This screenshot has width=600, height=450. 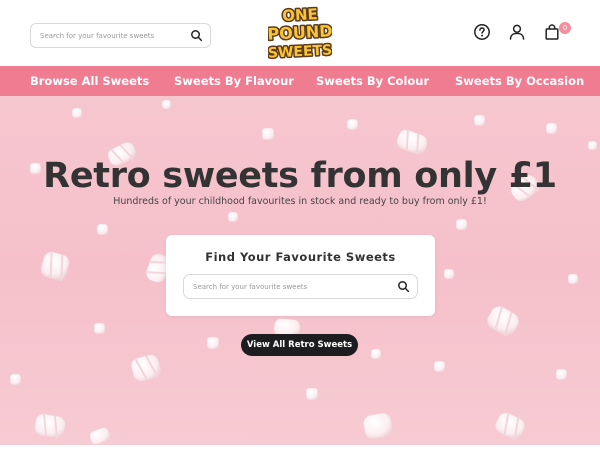 What do you see at coordinates (517, 32) in the screenshot?
I see `user-icon` at bounding box center [517, 32].